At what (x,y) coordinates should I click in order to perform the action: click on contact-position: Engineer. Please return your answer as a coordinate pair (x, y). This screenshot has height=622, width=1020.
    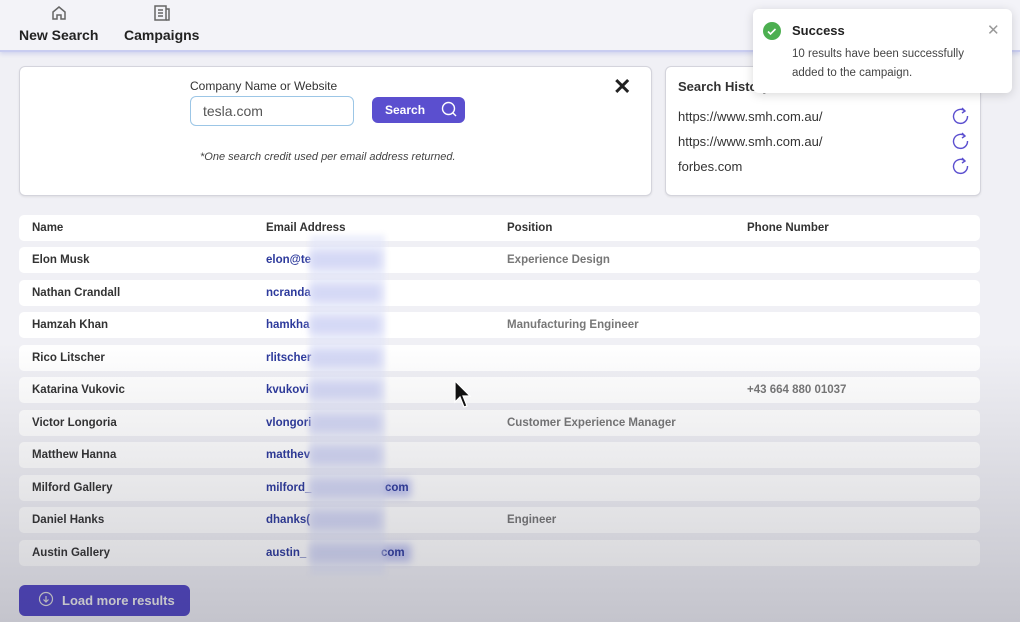
    Looking at the image, I should click on (532, 520).